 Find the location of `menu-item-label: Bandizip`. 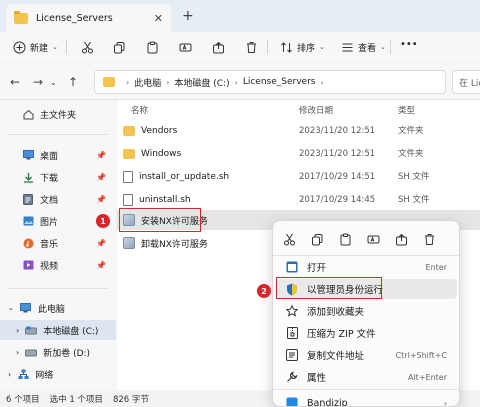

menu-item-label: Bandizip is located at coordinates (327, 402).